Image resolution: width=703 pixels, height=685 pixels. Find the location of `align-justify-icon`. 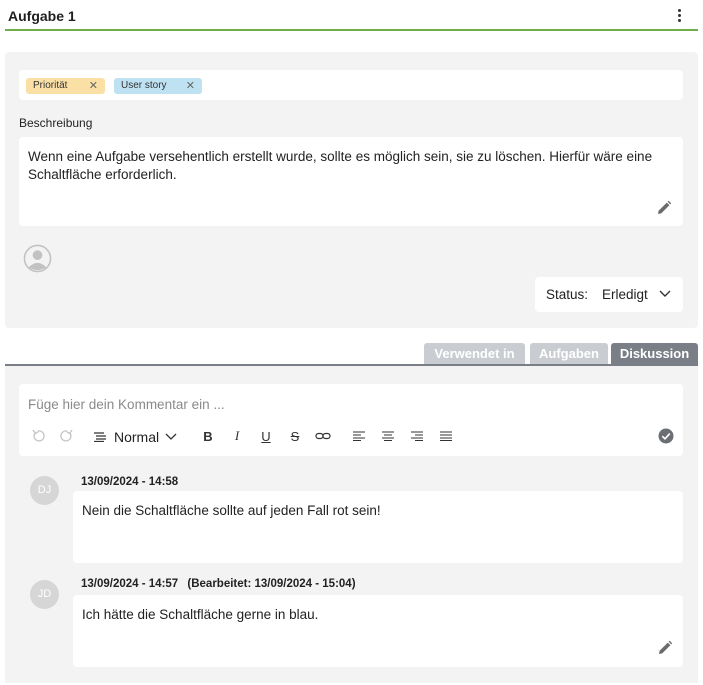

align-justify-icon is located at coordinates (446, 436).